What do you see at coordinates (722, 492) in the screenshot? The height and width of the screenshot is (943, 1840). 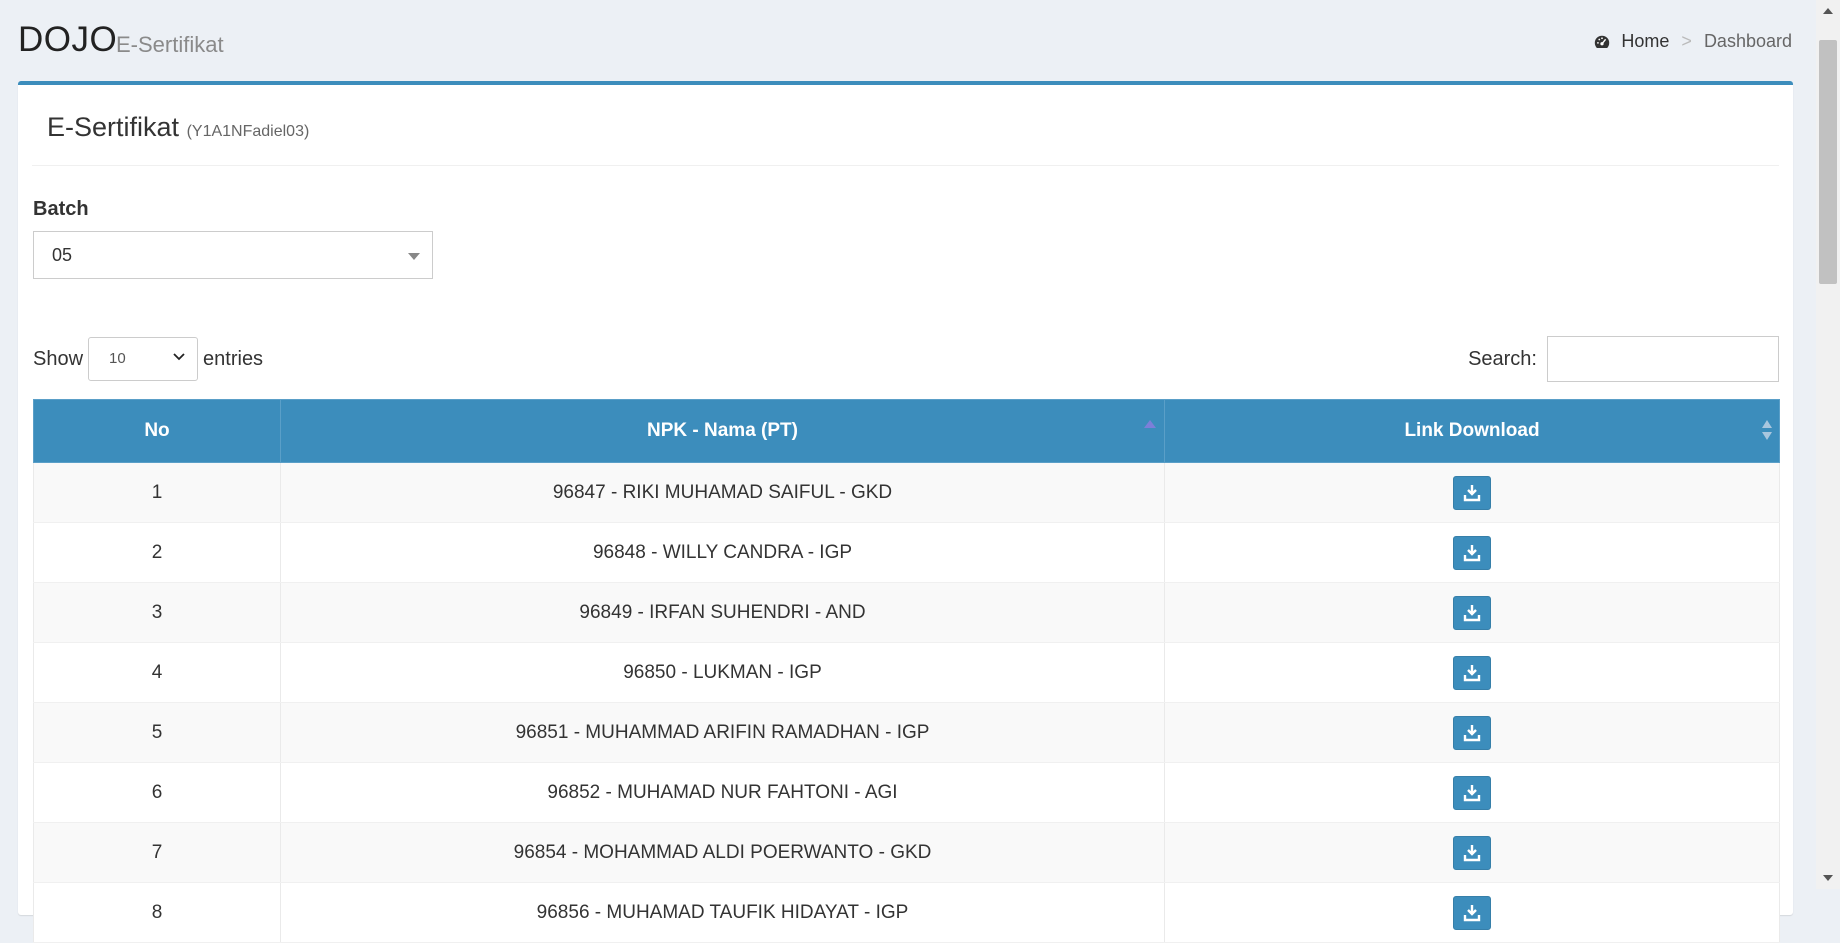 I see `cell-npk-nama: 96847 - RIKI MUHAMAD SAIFUL - GKD` at bounding box center [722, 492].